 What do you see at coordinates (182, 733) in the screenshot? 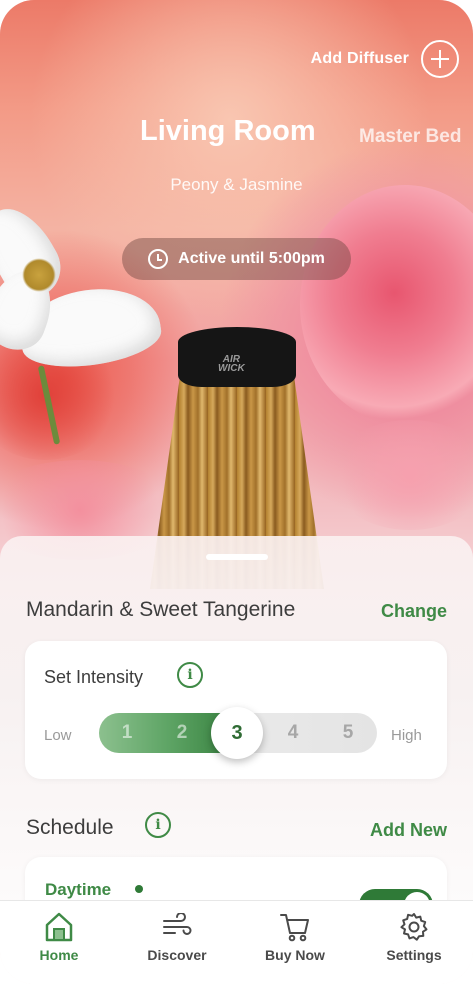
I see `intensity-level-2: 2` at bounding box center [182, 733].